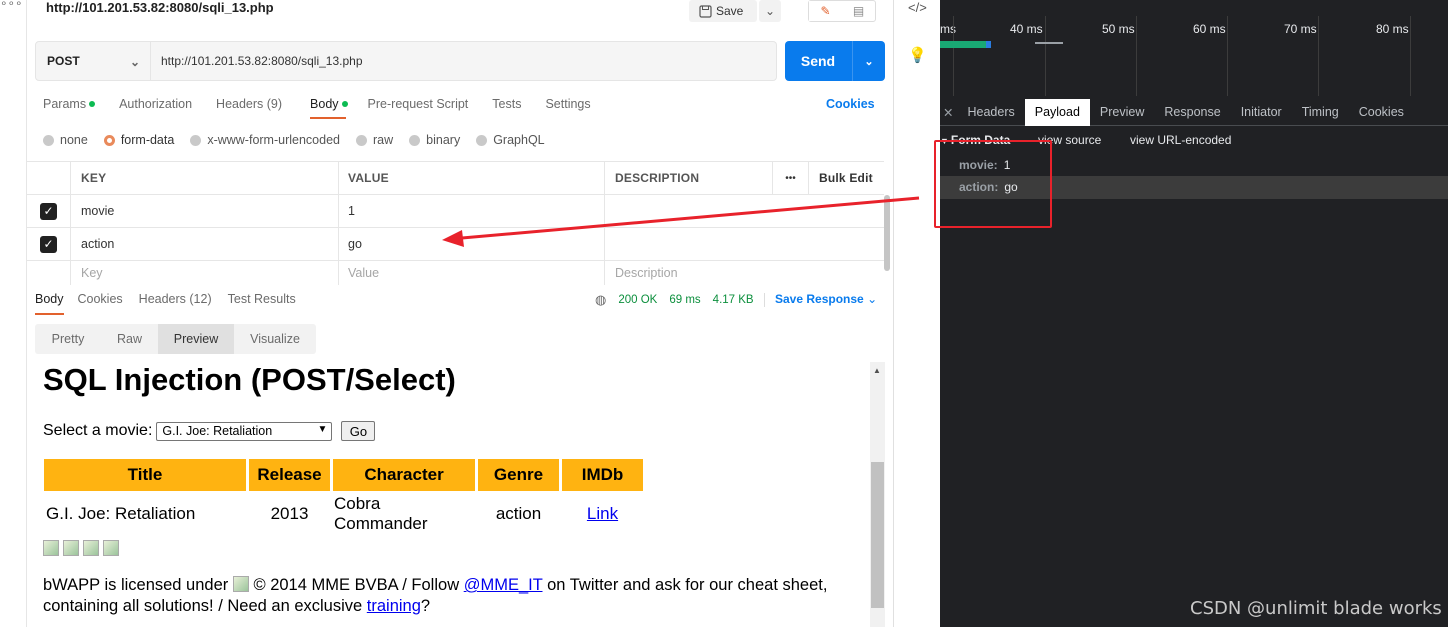 The height and width of the screenshot is (627, 1448). Describe the element at coordinates (681, 221) in the screenshot. I see `annotation-arrow-icon` at that location.